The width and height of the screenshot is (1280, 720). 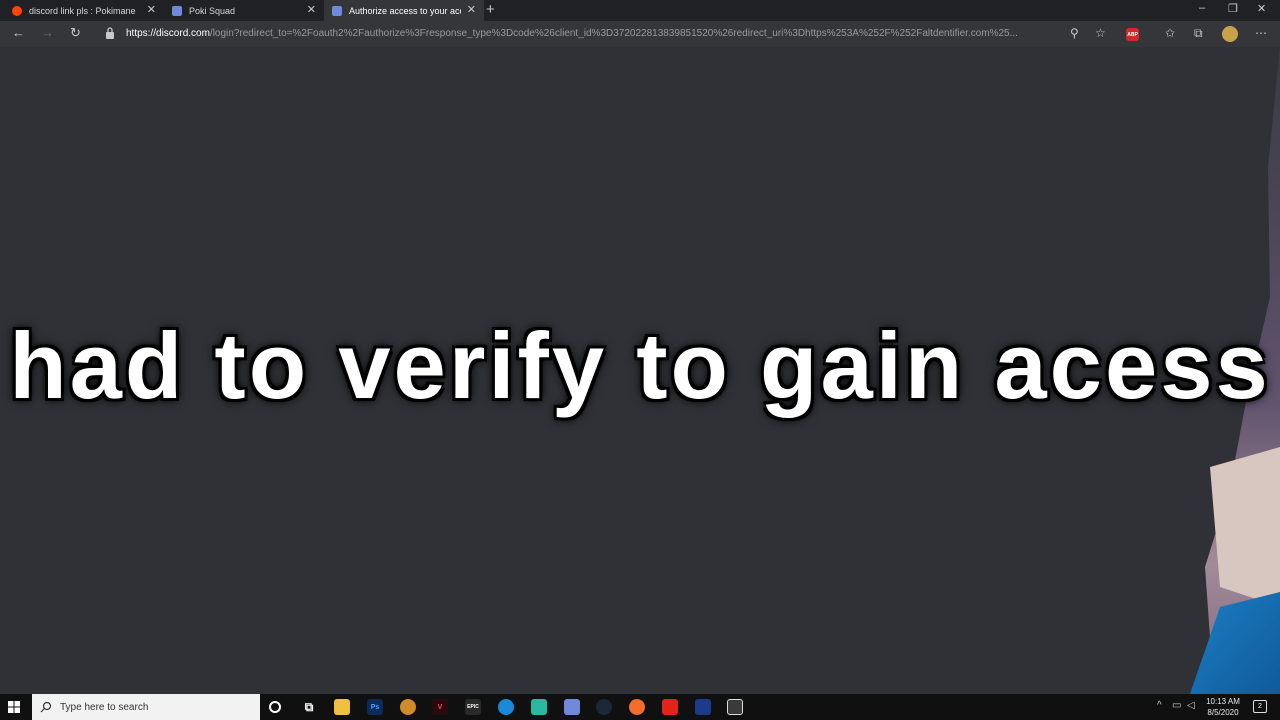 I want to click on tab-reddit: discord link pls : Pokimane ✕, so click(x=84, y=10).